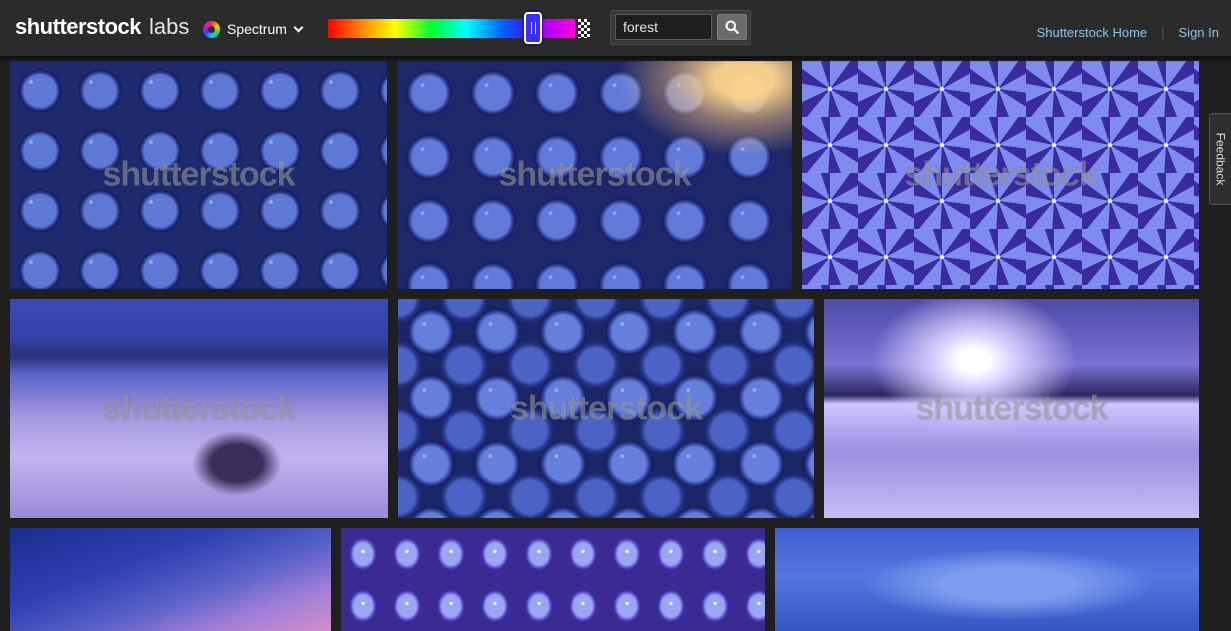 The width and height of the screenshot is (1231, 631). I want to click on mode-label: Spectrum, so click(257, 29).